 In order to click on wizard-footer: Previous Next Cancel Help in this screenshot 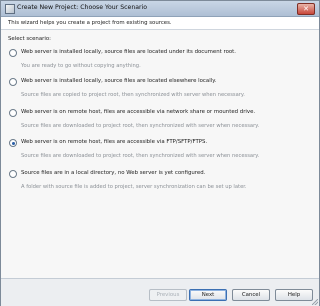, I will do `click(160, 292)`.